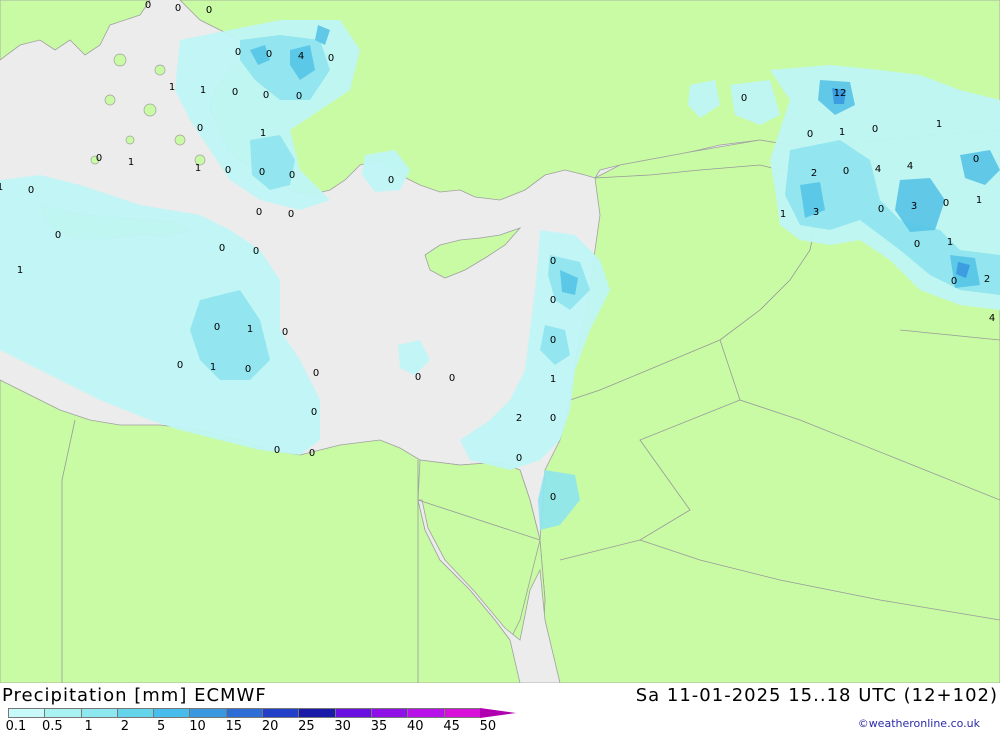  Describe the element at coordinates (134, 695) in the screenshot. I see `map-title: Precipitation [mm] ECMWF` at that location.